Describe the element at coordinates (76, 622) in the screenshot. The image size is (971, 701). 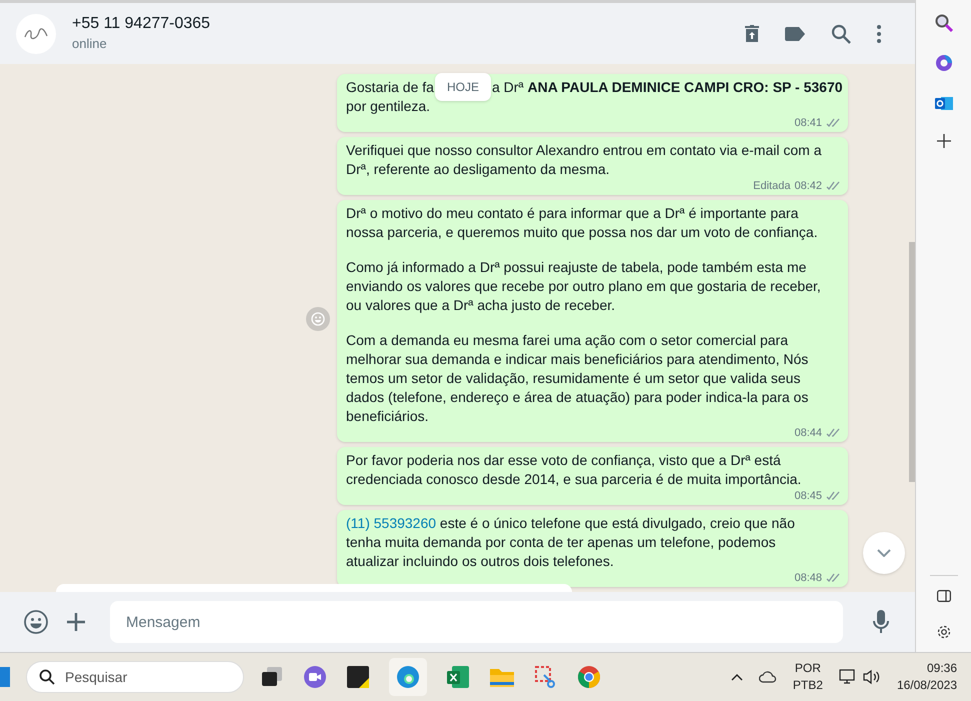
I see `plus-icon` at that location.